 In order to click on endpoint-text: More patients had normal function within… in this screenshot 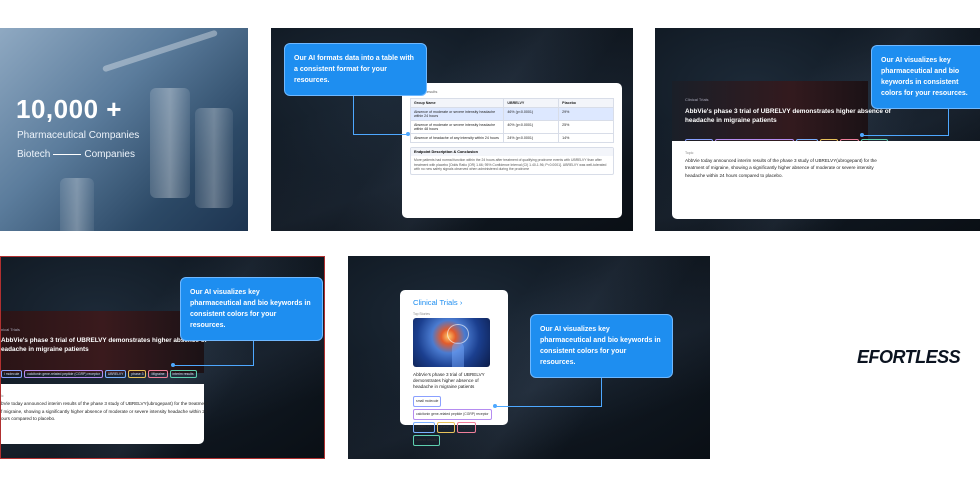, I will do `click(510, 165)`.